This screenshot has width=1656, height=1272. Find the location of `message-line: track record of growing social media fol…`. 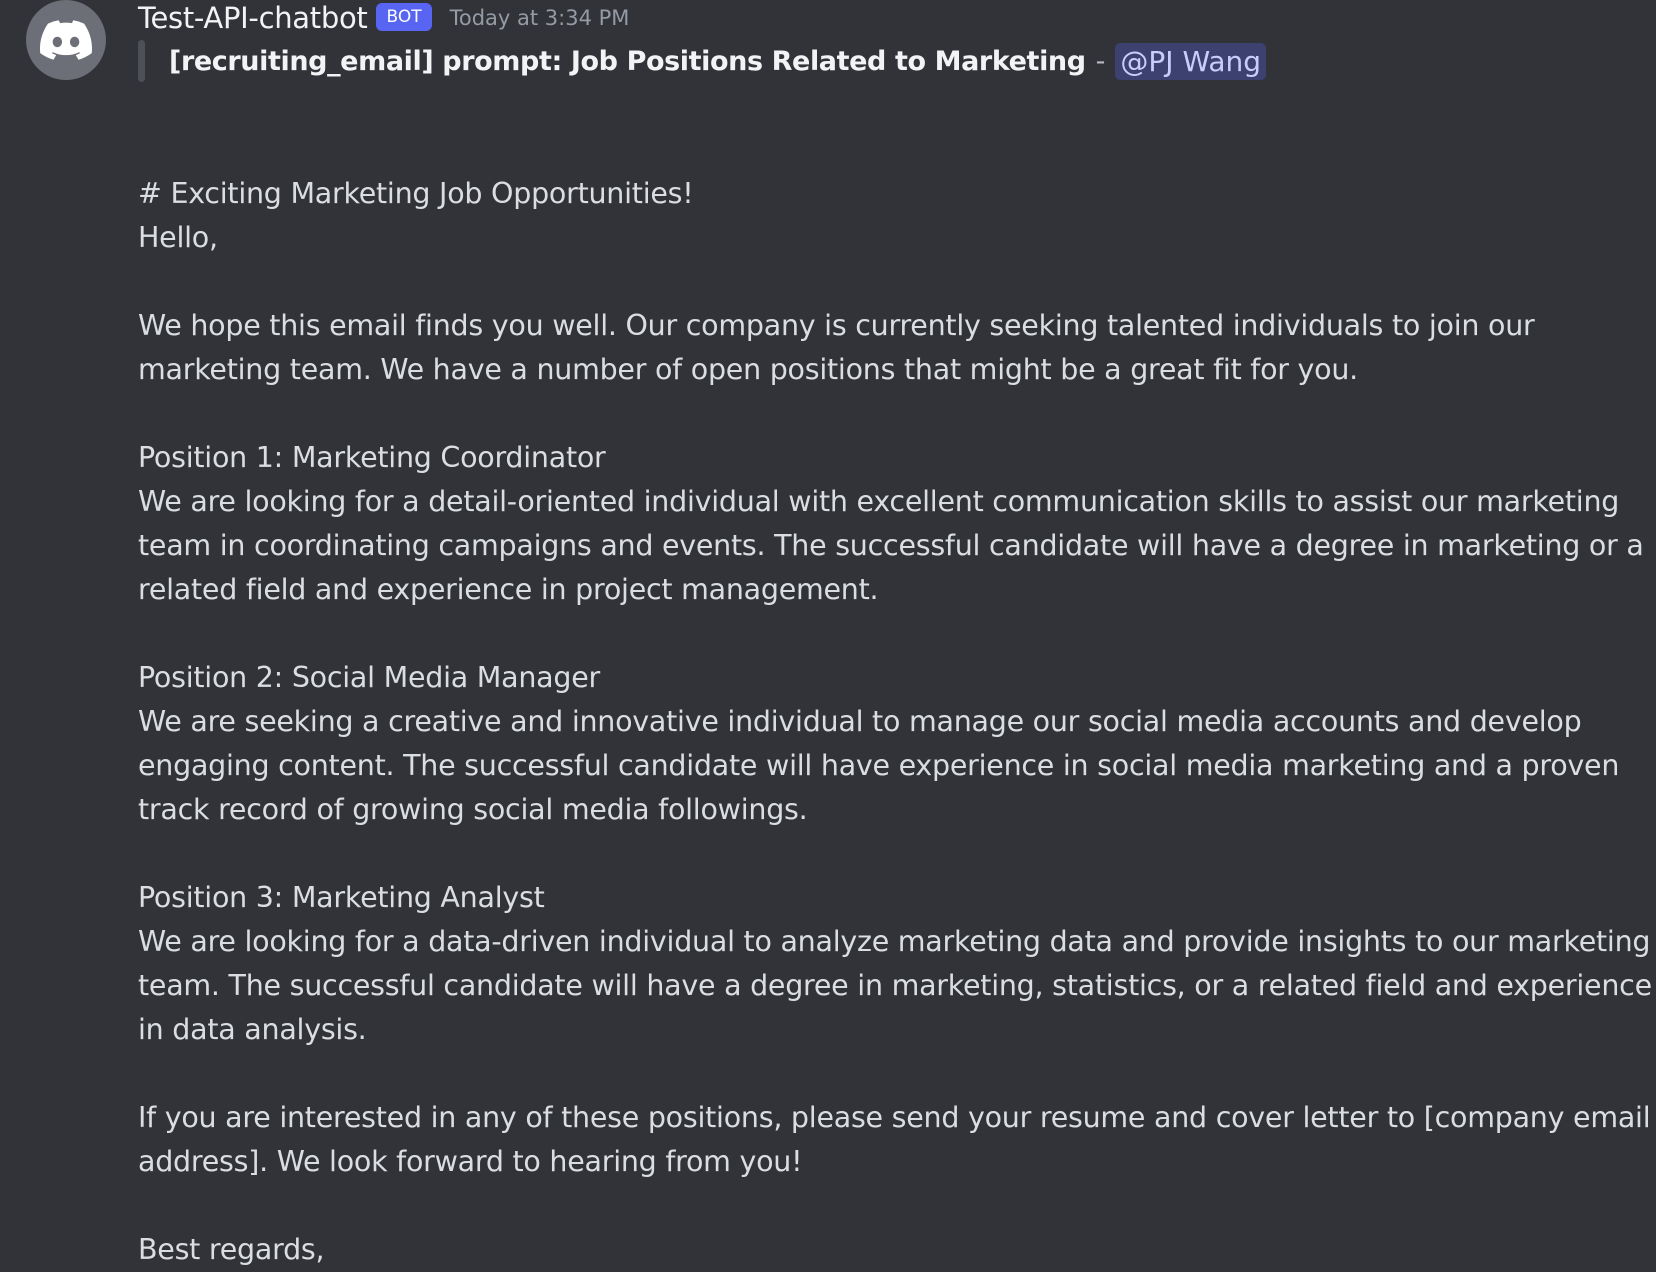

message-line: track record of growing social media fol… is located at coordinates (473, 809).